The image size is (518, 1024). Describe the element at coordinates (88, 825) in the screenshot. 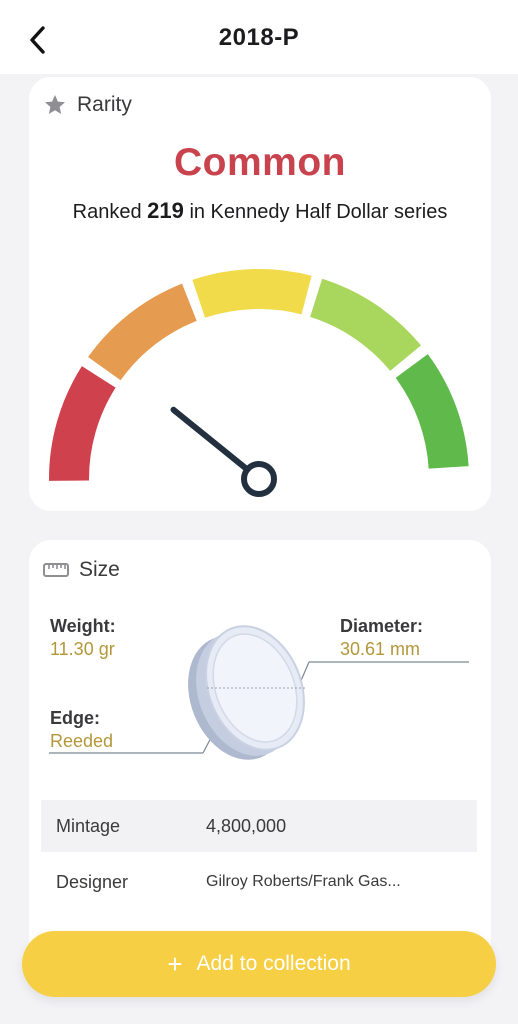

I see `detail-key: Mintage` at that location.